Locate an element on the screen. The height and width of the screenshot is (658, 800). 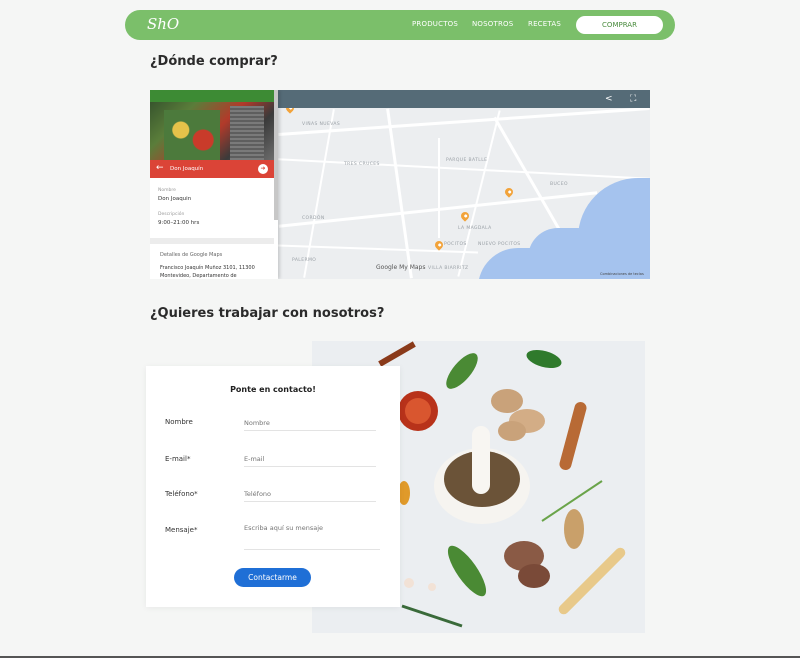
map-label: NUEVO POCITOS is located at coordinates (499, 244).